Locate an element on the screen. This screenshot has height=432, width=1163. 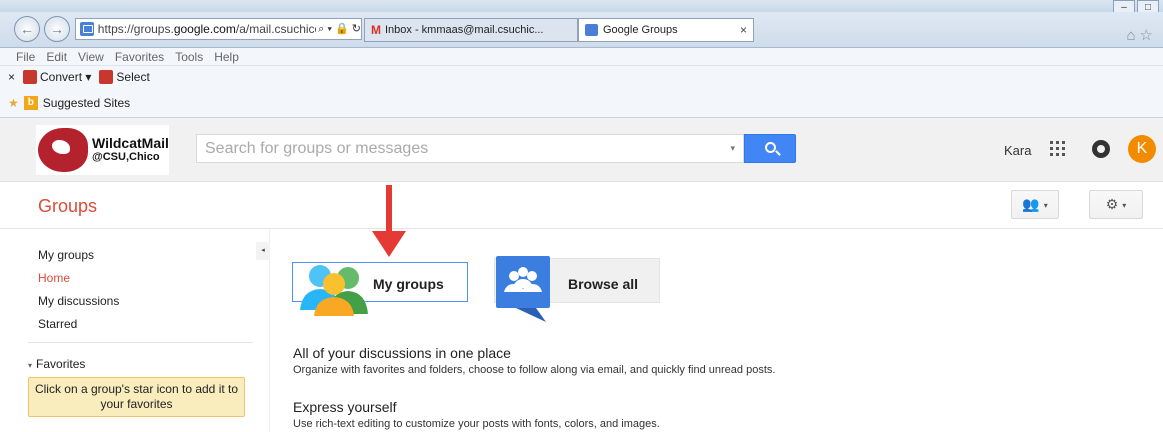
apps-grid-icon is located at coordinates (1057, 148).